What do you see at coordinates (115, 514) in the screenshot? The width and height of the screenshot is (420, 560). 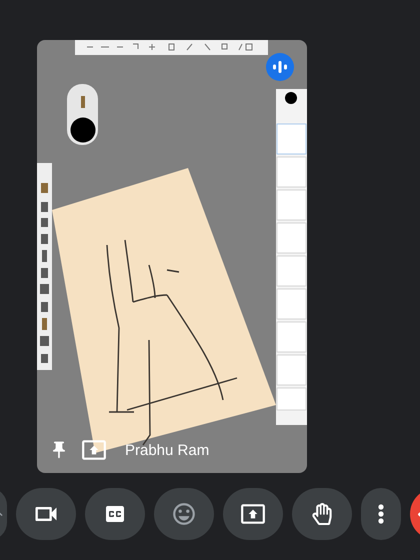 I see `captions-button` at bounding box center [115, 514].